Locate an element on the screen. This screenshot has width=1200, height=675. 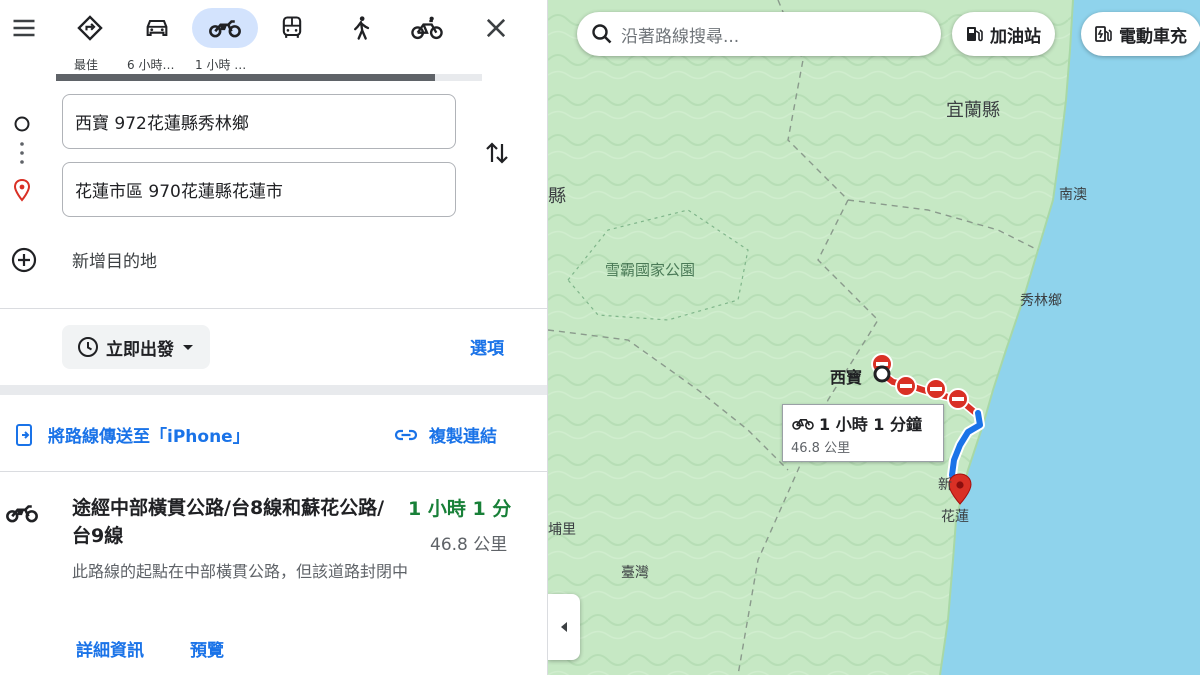
car-icon is located at coordinates (157, 28).